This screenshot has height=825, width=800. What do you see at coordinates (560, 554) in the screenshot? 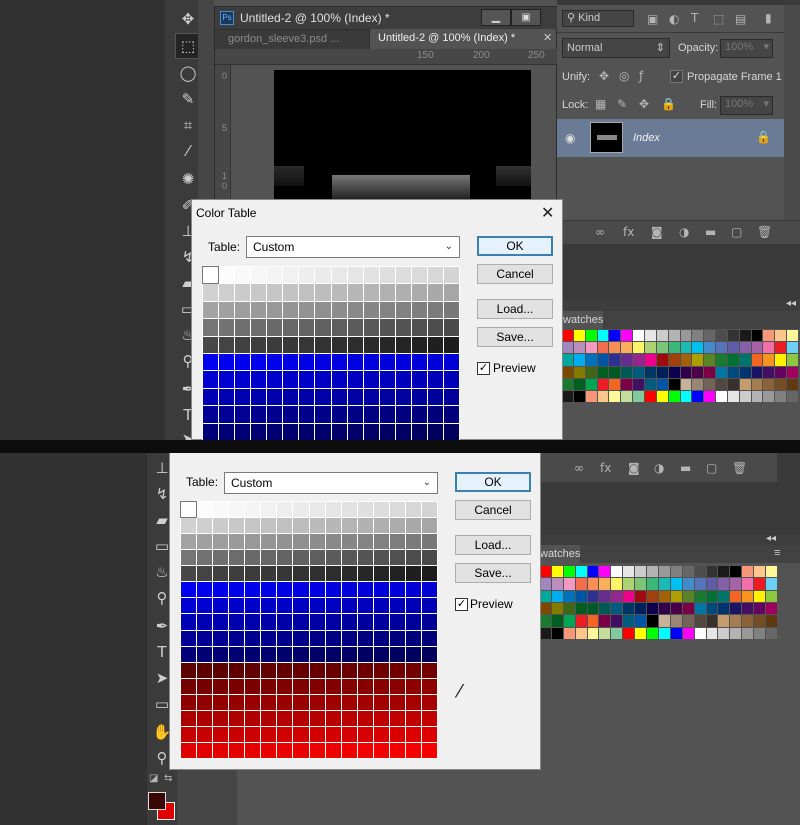
I see `swatches-tab: watches` at bounding box center [560, 554].